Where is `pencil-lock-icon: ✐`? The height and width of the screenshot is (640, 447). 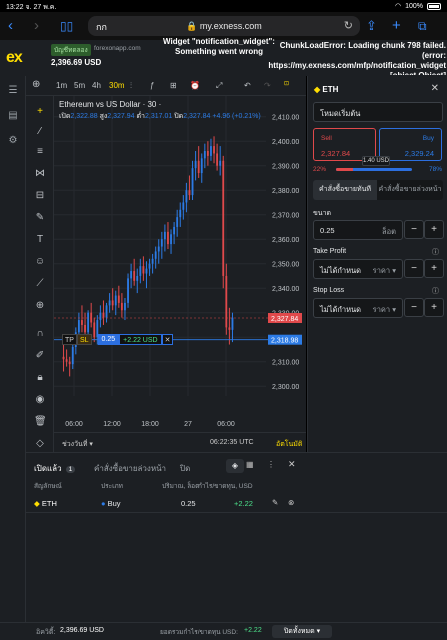
pencil-lock-icon: ✐ is located at coordinates (40, 356).